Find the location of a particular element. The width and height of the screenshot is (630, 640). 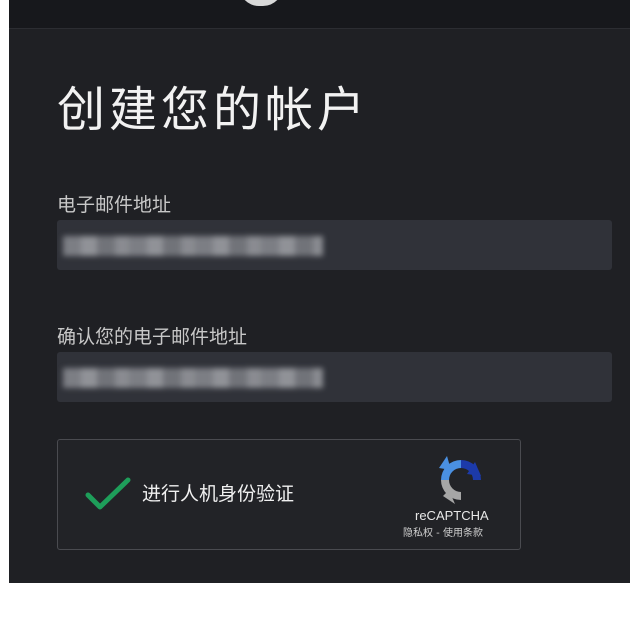

email-field is located at coordinates (334, 245).